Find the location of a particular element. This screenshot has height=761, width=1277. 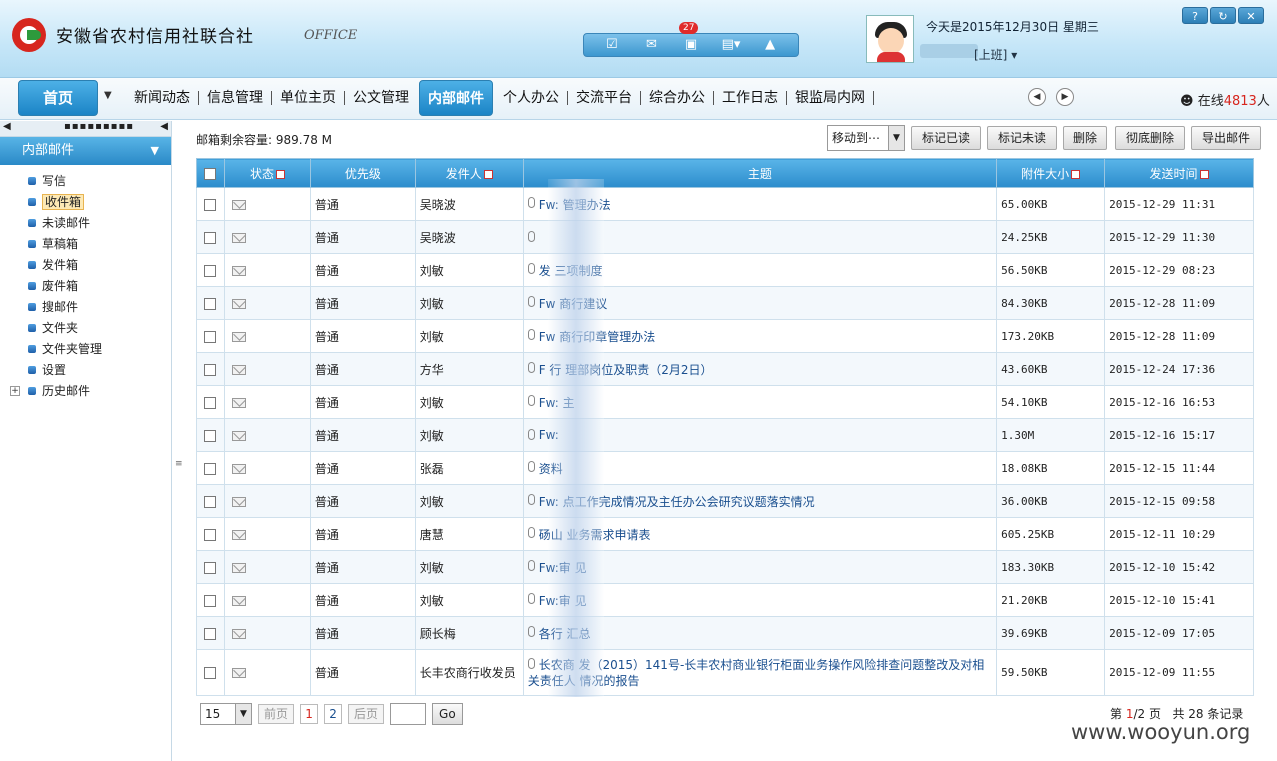

nav-home: 首页 is located at coordinates (58, 98).